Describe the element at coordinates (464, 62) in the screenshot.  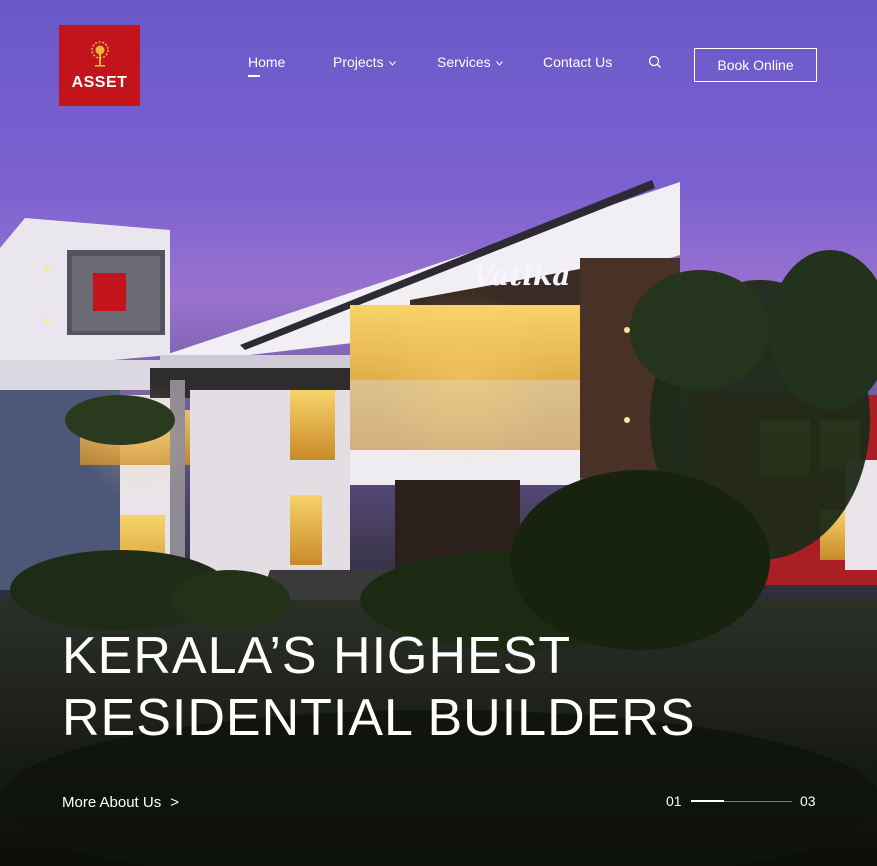
I see `nav-item-label: Services` at that location.